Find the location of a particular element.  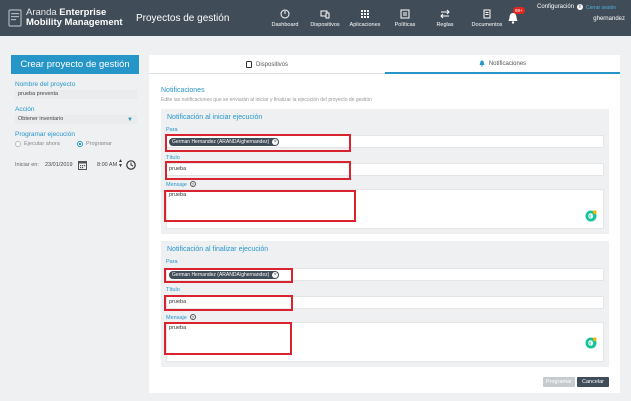

notifications-title: Notificaciones is located at coordinates (183, 90).